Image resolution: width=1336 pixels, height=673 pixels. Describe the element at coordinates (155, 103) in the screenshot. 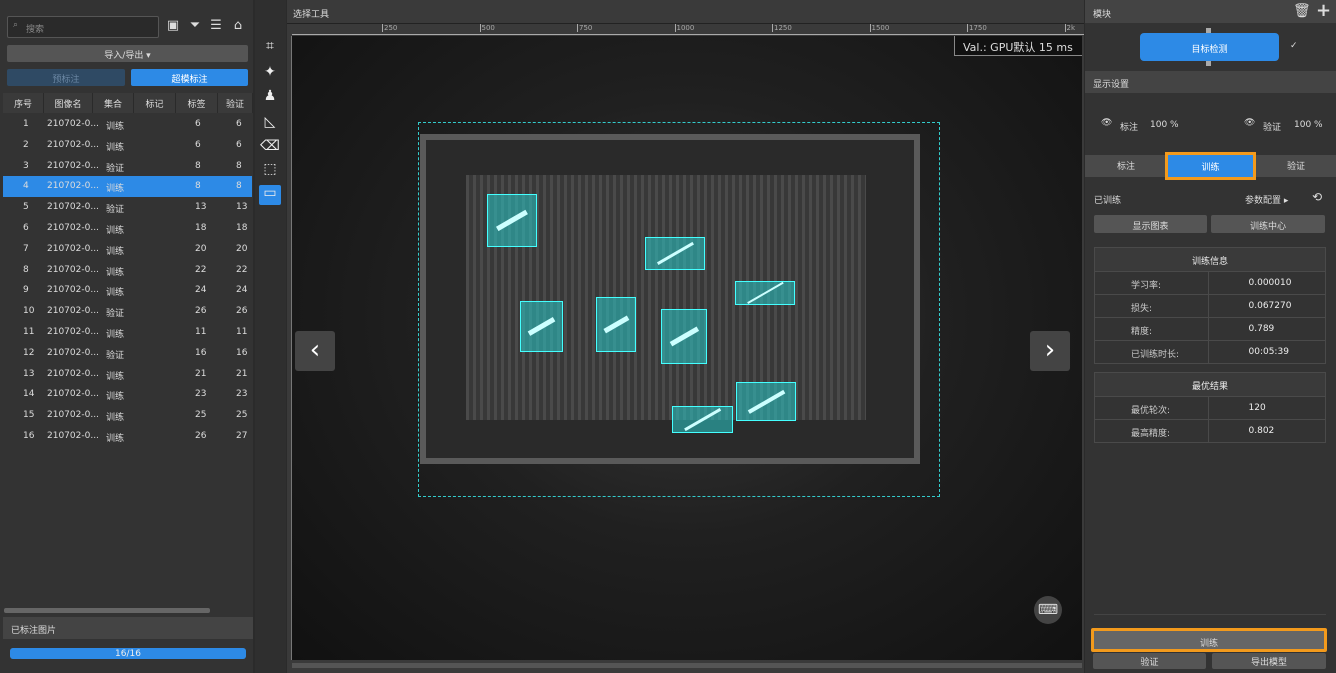

I see `col-mark: 标记` at that location.